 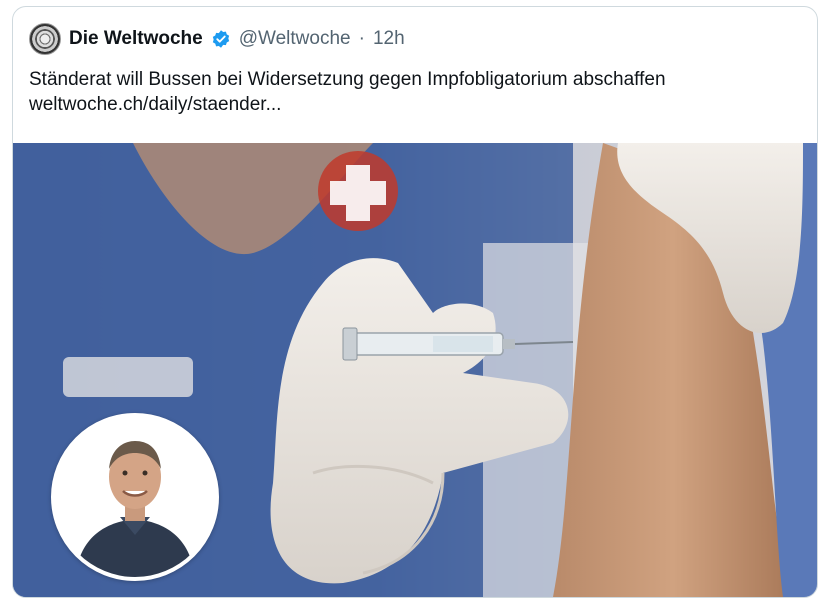 I want to click on tweet-timestamp: 12h, so click(x=389, y=39).